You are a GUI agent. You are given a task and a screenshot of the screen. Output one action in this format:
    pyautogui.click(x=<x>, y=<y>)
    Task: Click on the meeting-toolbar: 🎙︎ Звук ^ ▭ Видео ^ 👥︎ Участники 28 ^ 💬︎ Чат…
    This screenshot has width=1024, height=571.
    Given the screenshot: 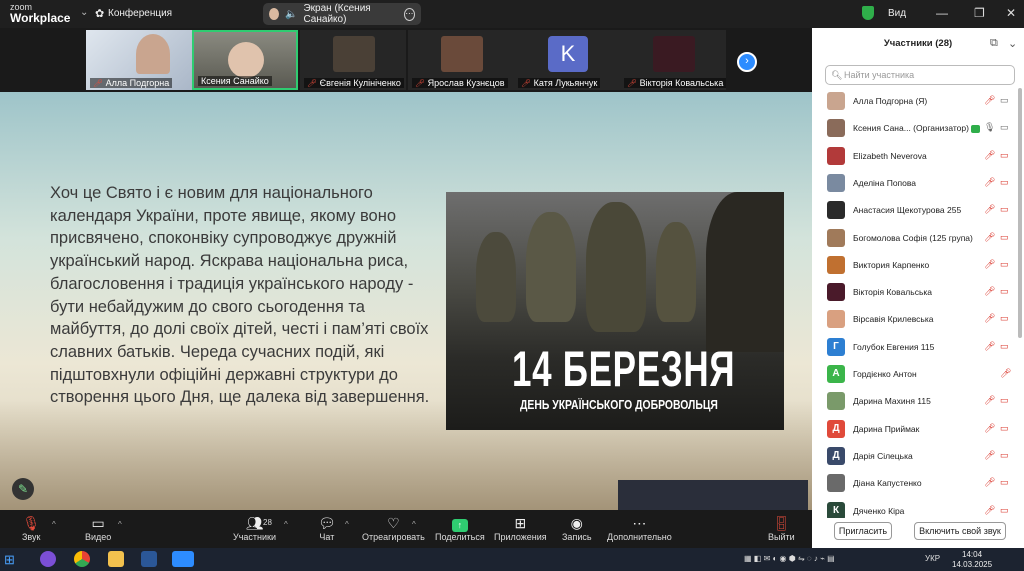 What is the action you would take?
    pyautogui.click(x=406, y=529)
    